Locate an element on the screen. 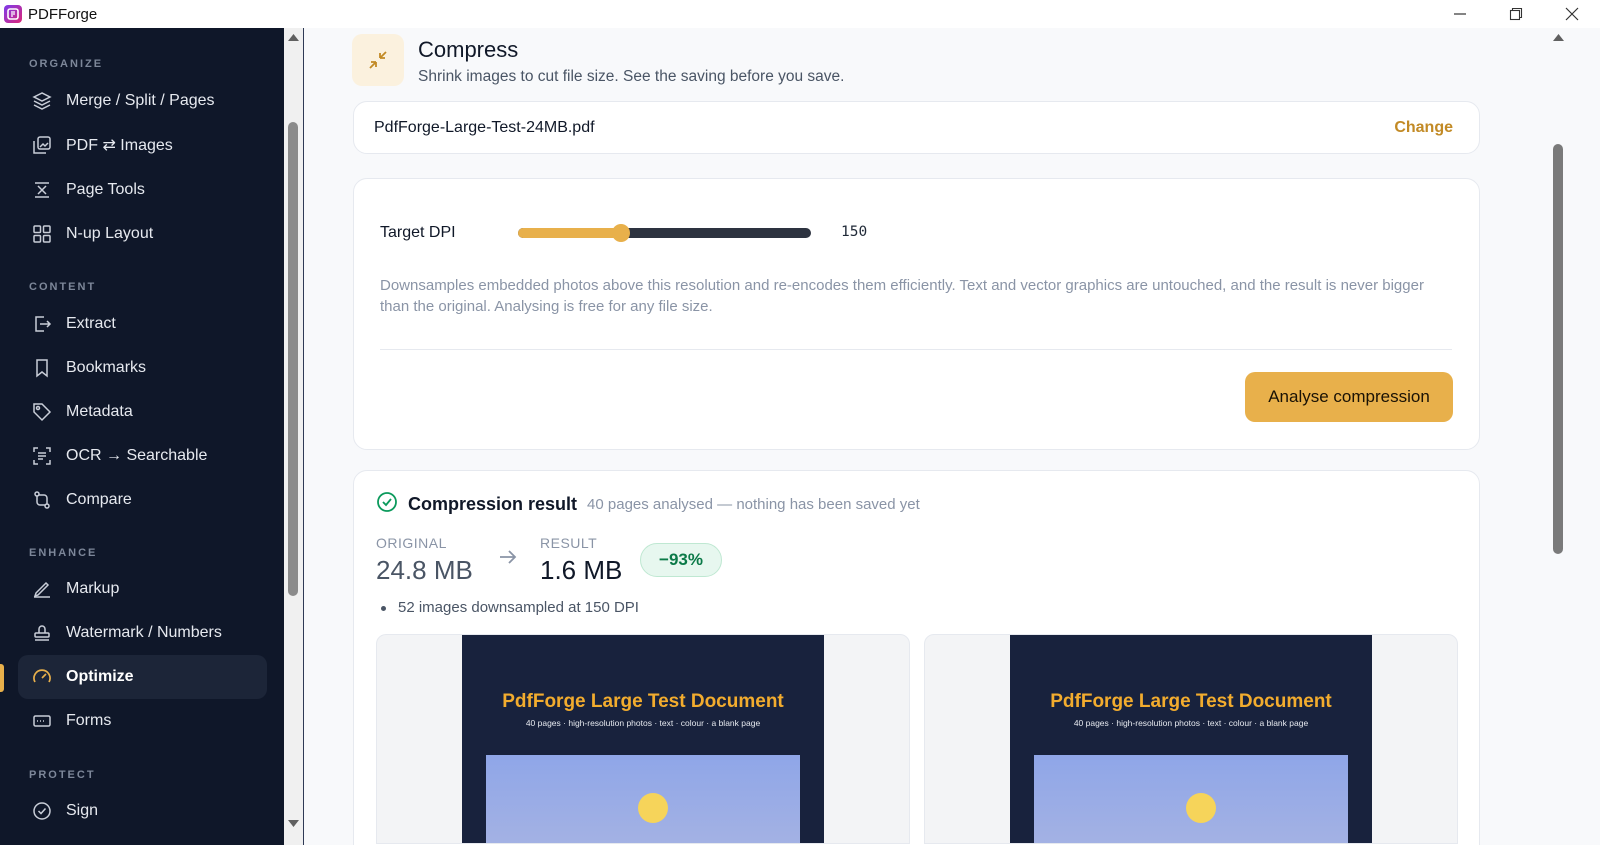  result-detail: 52 images downsampled at 150 DPI is located at coordinates (518, 607).